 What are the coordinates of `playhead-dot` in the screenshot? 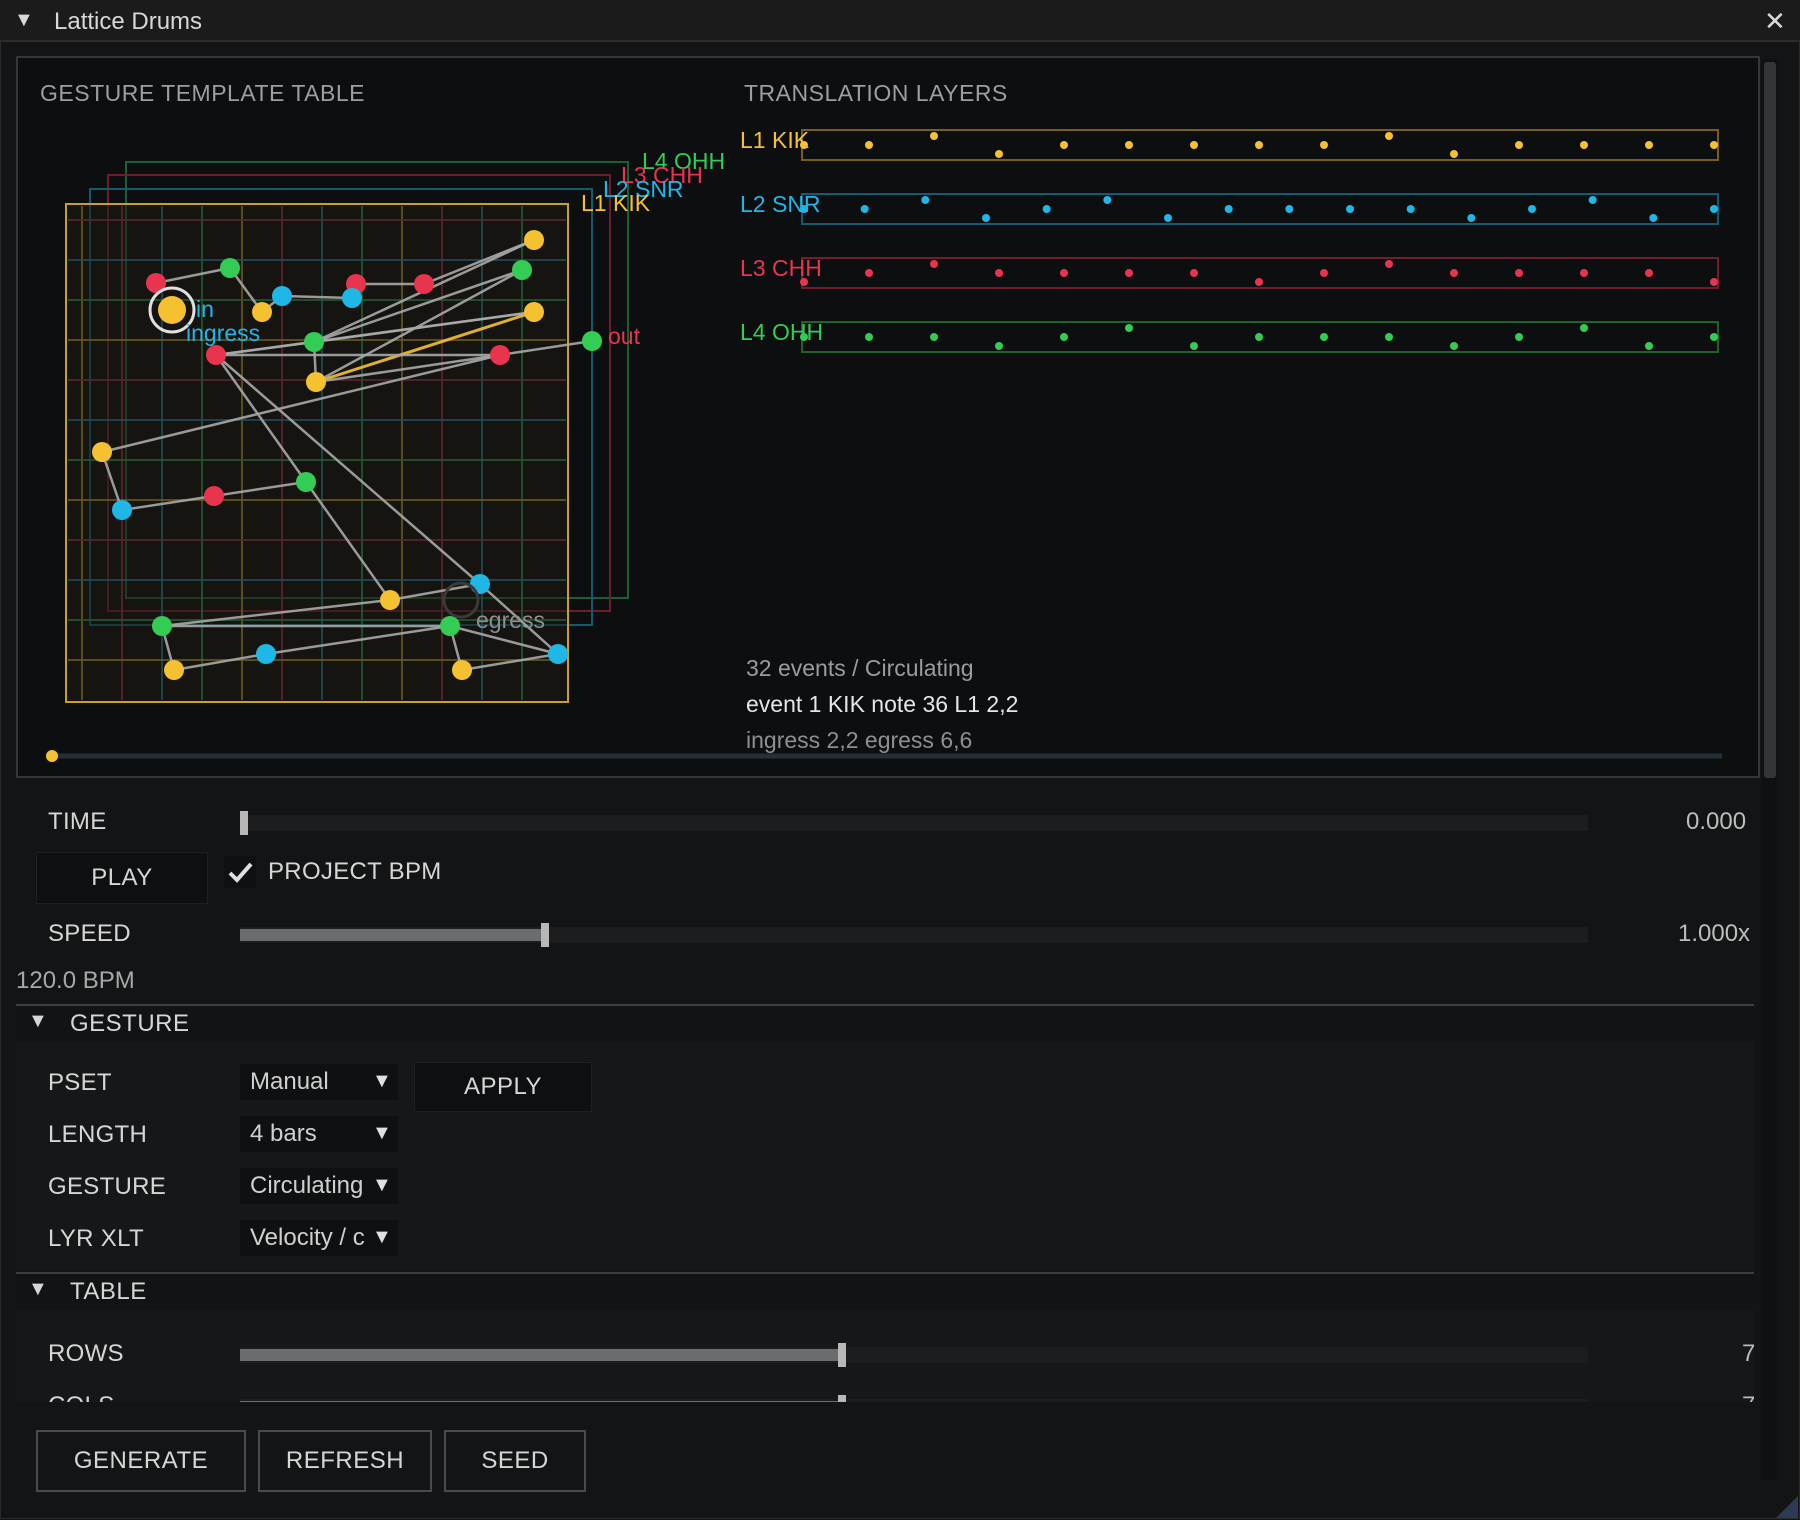 It's located at (52, 756).